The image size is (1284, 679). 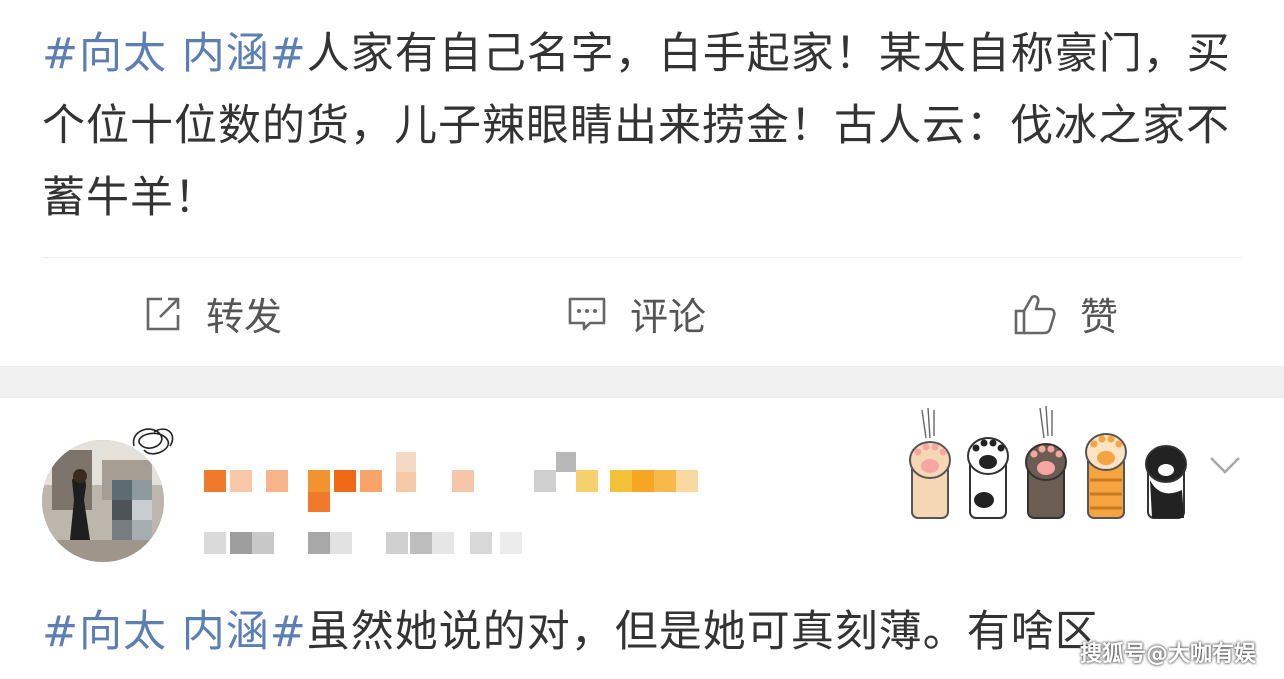 What do you see at coordinates (1099, 317) in the screenshot?
I see `like-label: 赞` at bounding box center [1099, 317].